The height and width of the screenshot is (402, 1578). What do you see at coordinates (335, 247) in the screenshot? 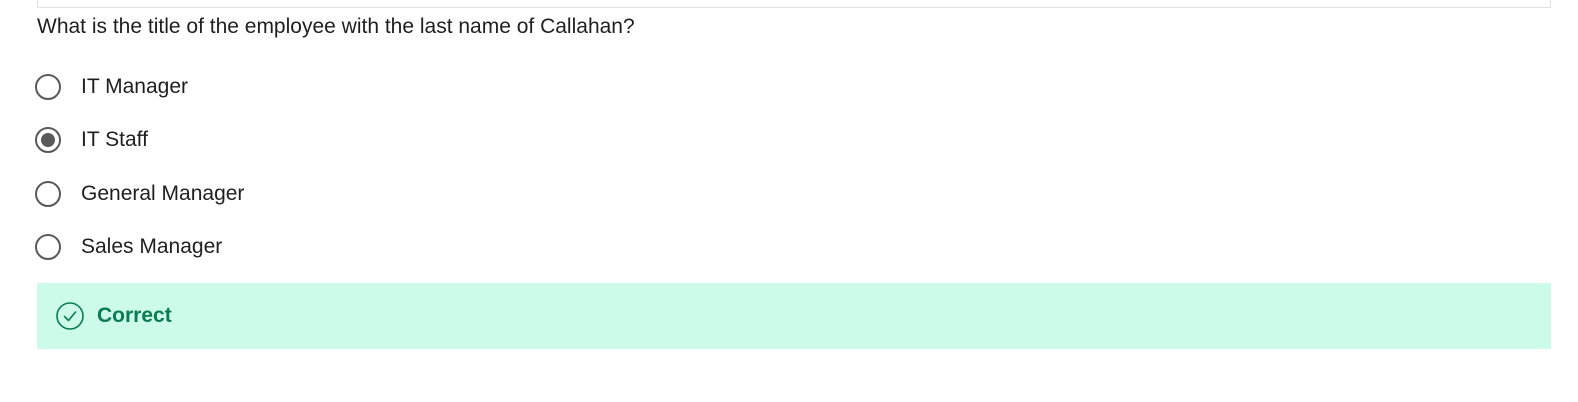
I see `option-sales-manager: Sales Manager` at bounding box center [335, 247].